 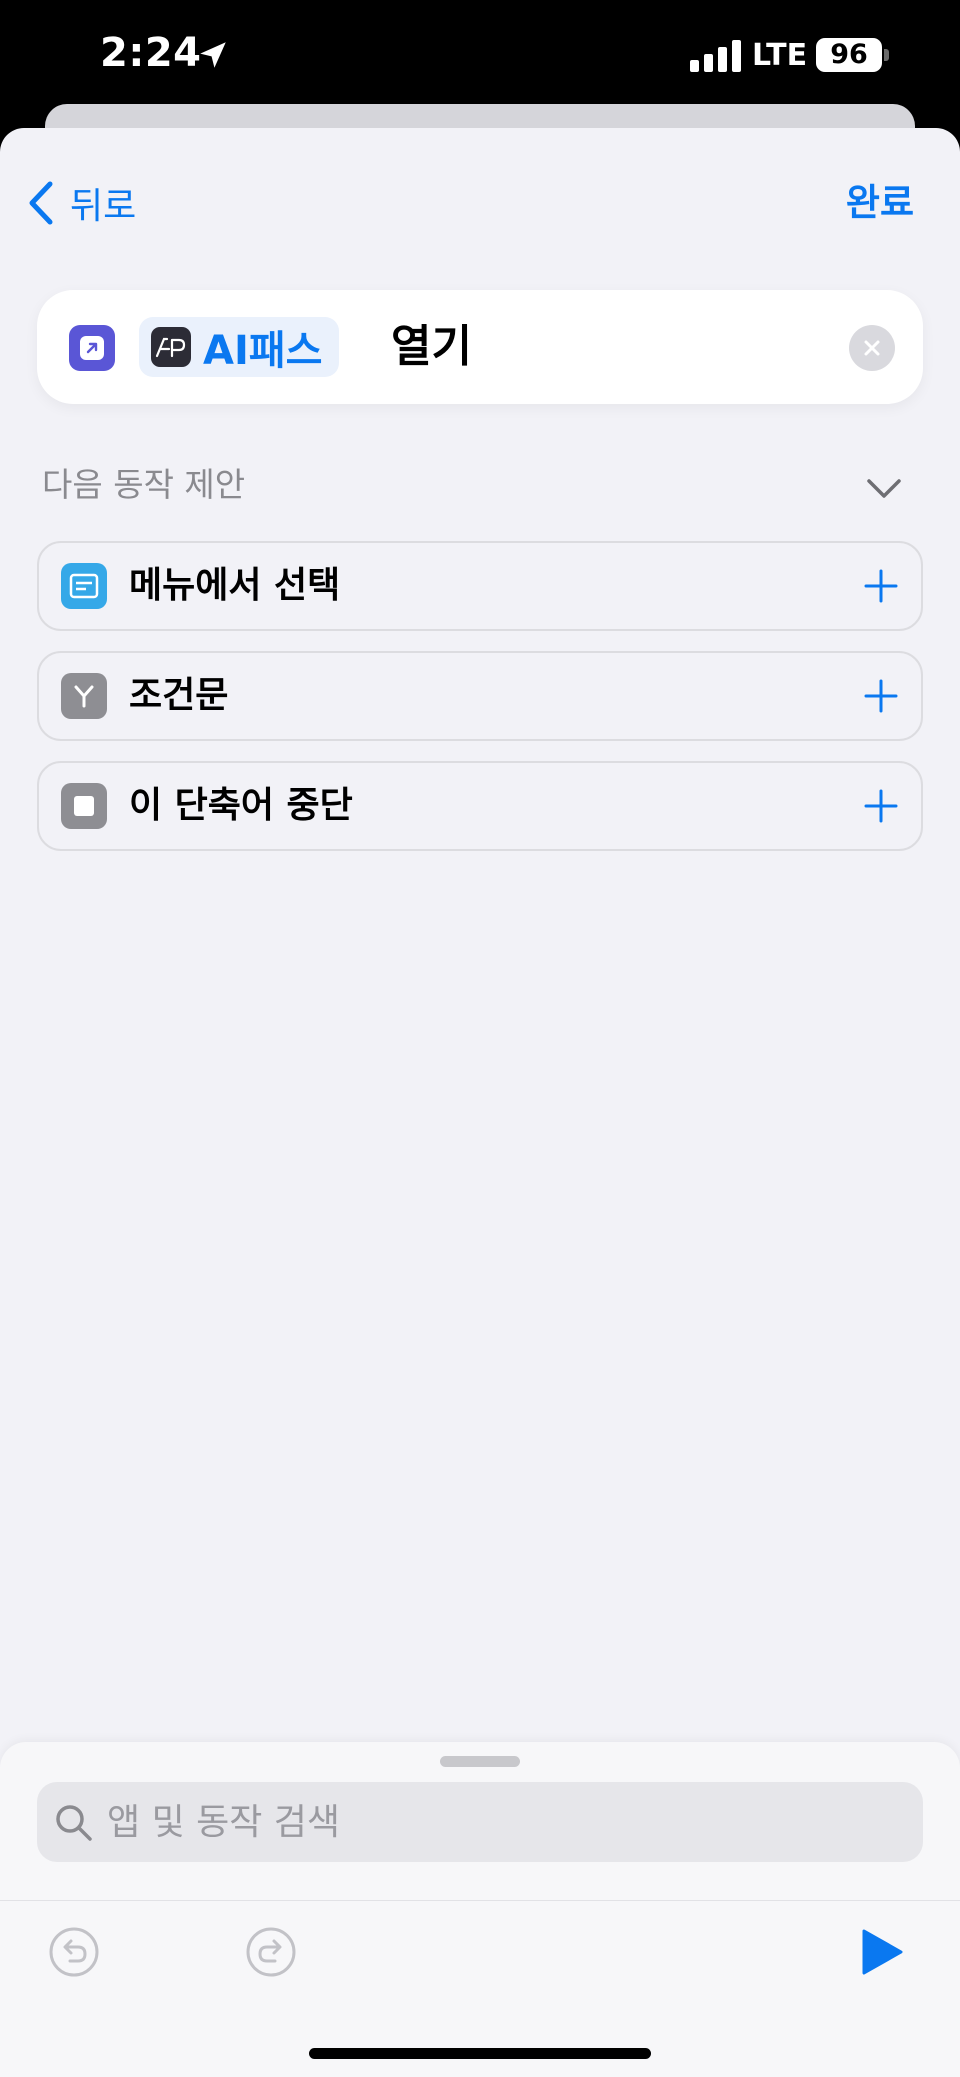 I want to click on search-icon, so click(x=74, y=1823).